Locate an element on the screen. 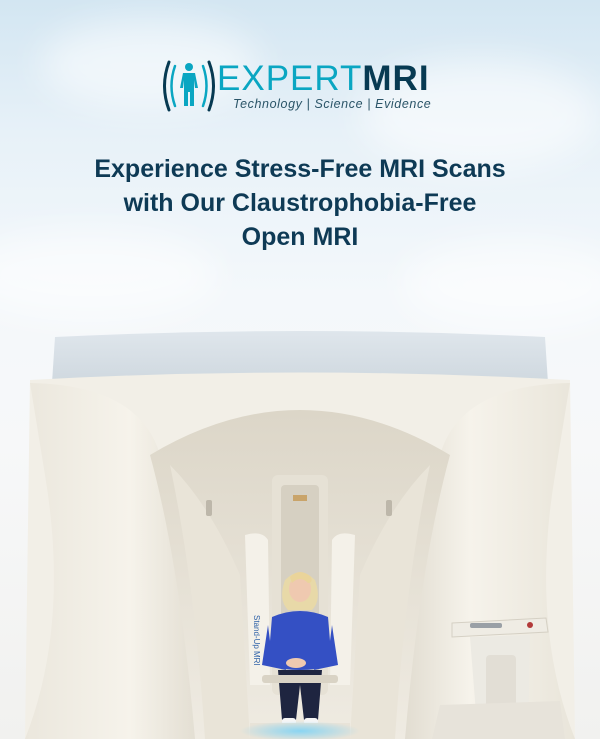 This screenshot has width=600, height=739. headline-line-1: Experience Stress-Free MRI Scans is located at coordinates (300, 169).